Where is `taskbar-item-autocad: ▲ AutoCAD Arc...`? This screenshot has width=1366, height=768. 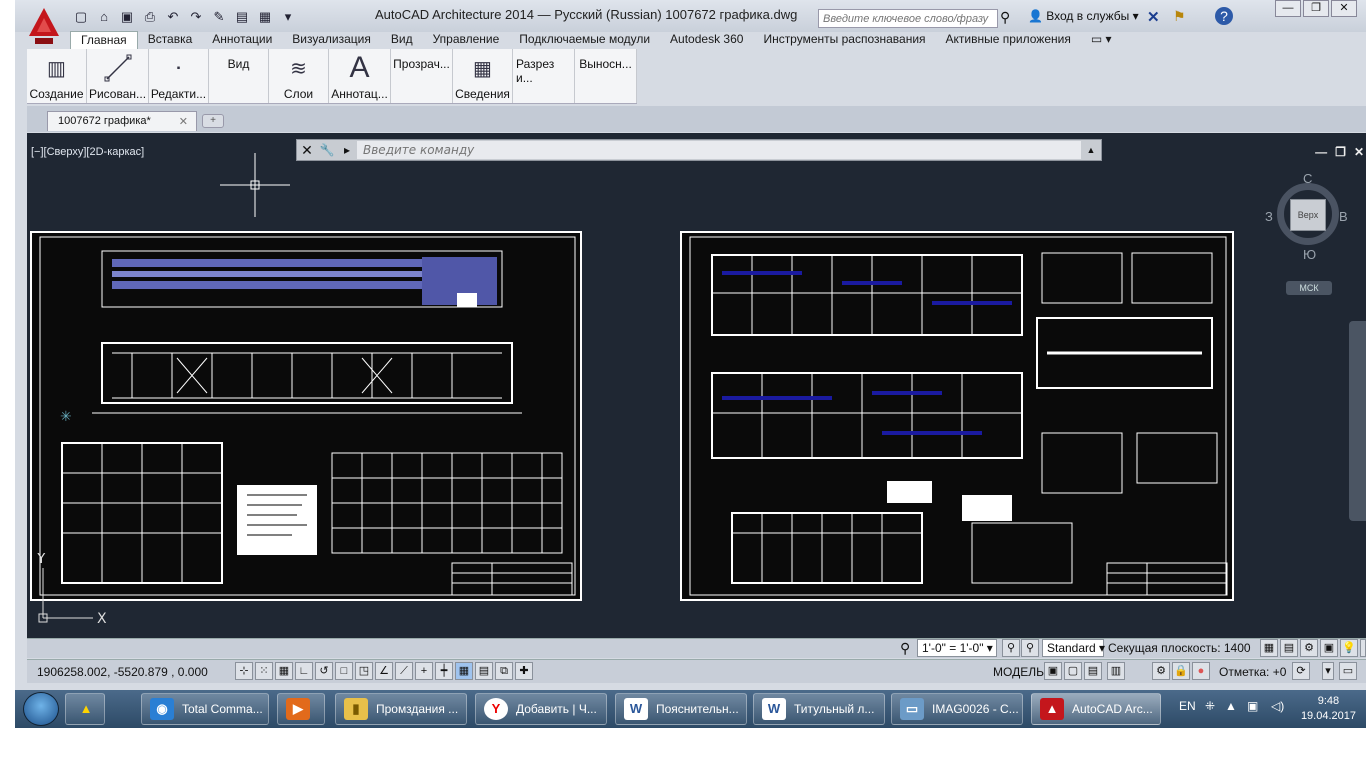 taskbar-item-autocad: ▲ AutoCAD Arc... is located at coordinates (1096, 709).